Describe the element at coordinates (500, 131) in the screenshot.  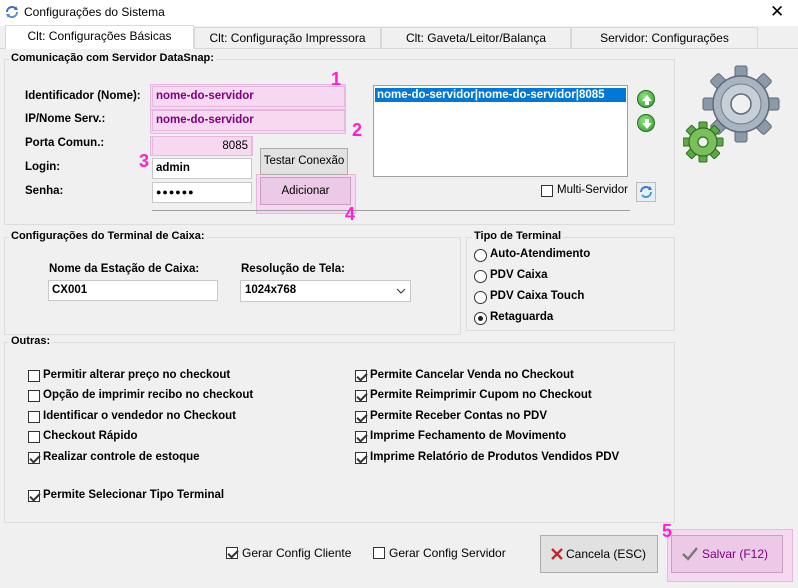
I see `server-listbox: nome-do-servidor|nome-do-servidor|8085` at that location.